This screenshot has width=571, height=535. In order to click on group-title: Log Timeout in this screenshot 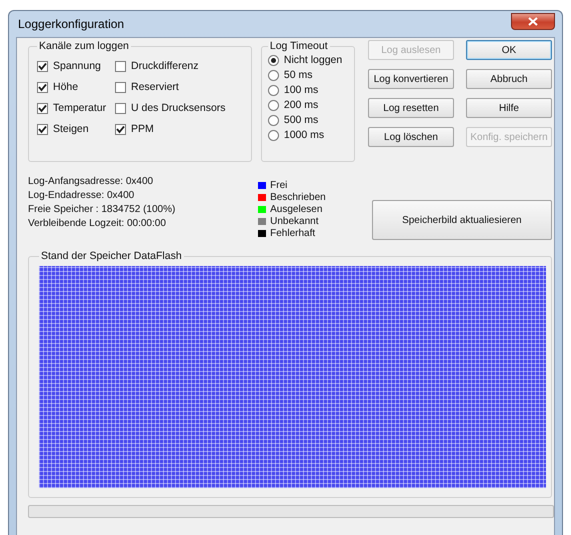, I will do `click(298, 46)`.